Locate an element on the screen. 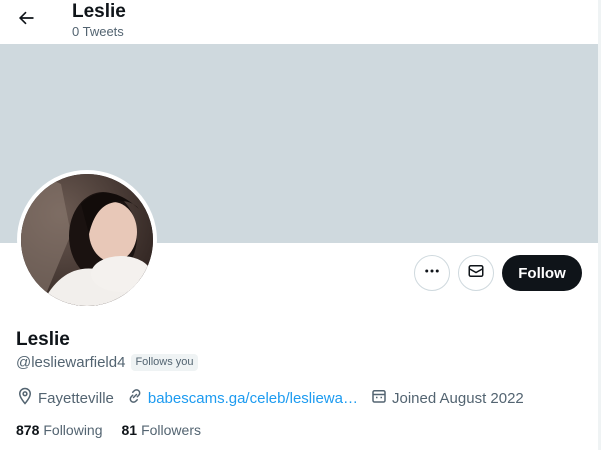 This screenshot has height=450, width=601. more-horizontal-icon is located at coordinates (432, 273).